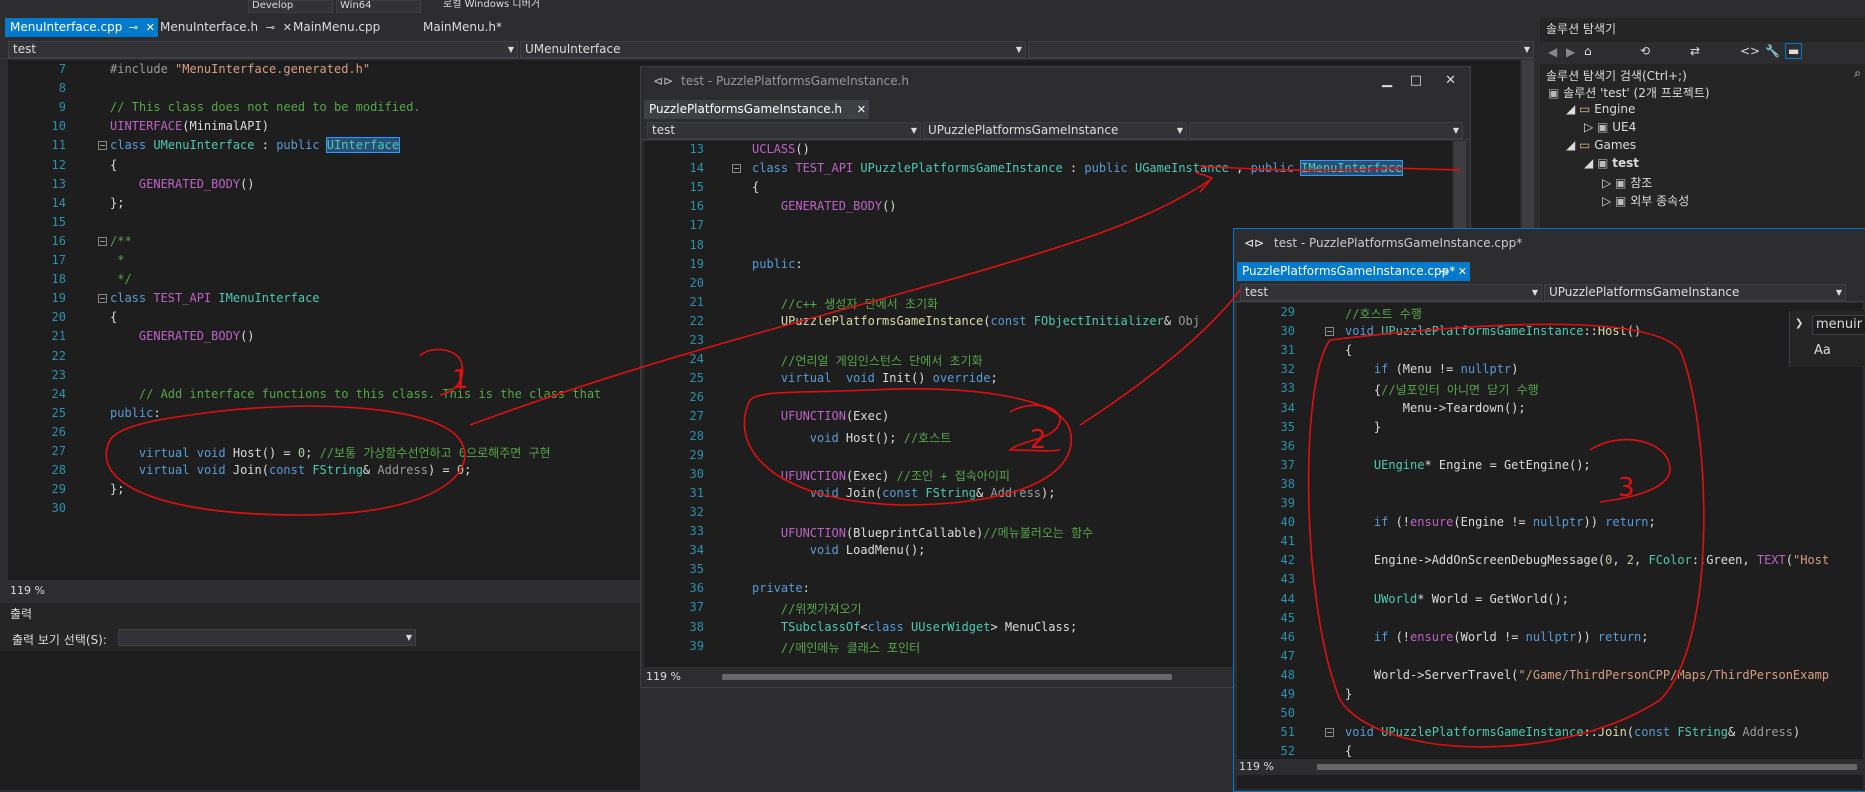 The width and height of the screenshot is (1865, 792). Describe the element at coordinates (1750, 51) in the screenshot. I see `code-icon: <>` at that location.